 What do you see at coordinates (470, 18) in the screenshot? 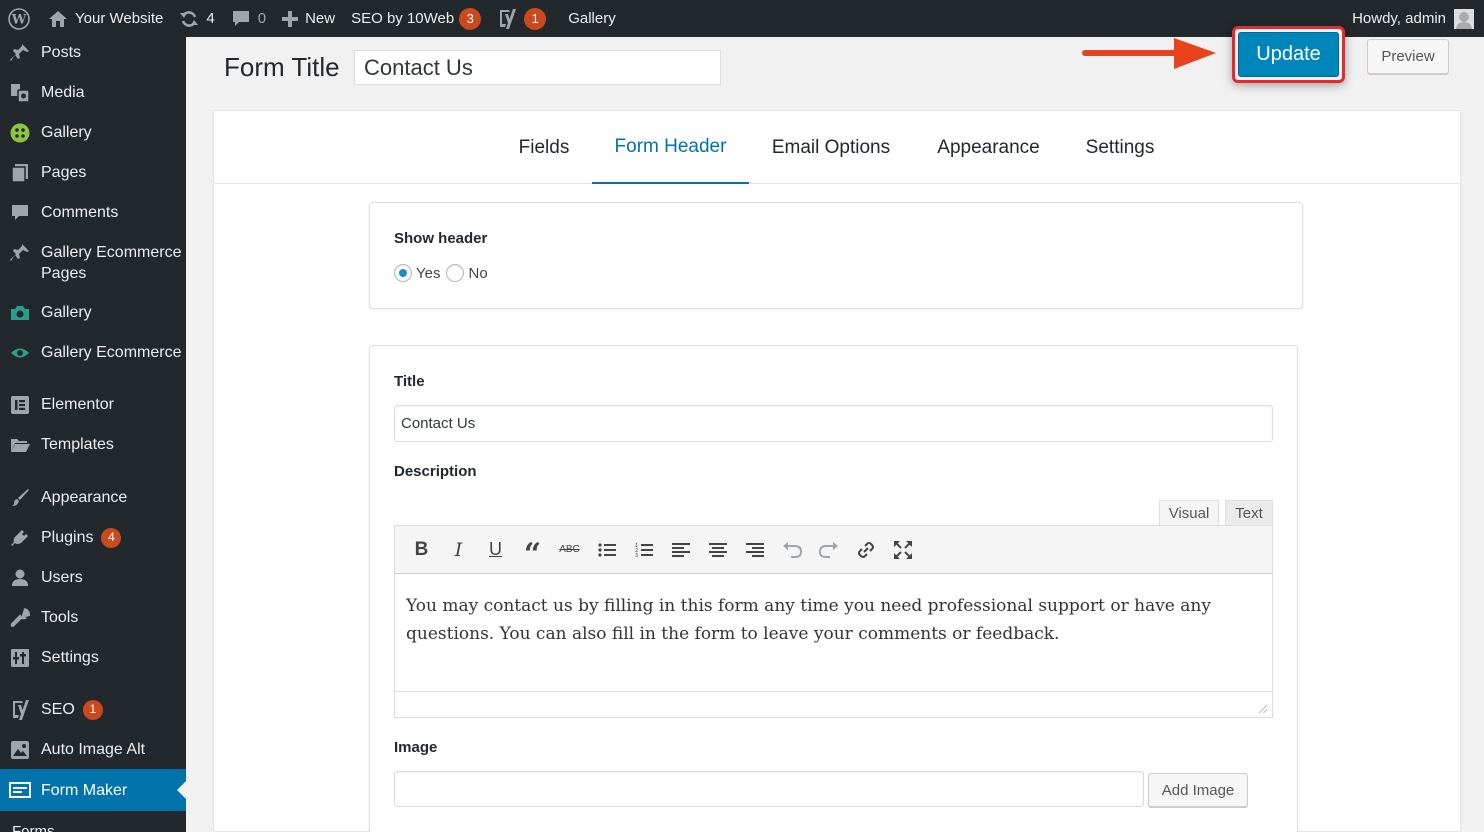
I see `seo-plugin-badge: 3` at bounding box center [470, 18].